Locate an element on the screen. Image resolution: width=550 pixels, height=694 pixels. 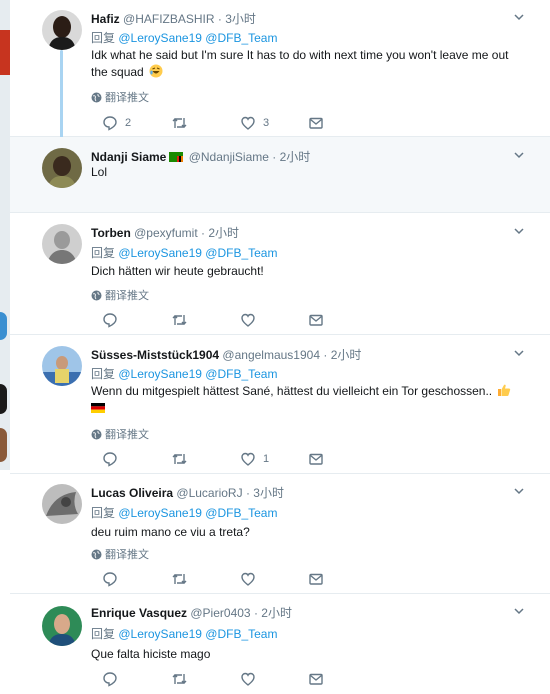
edge-brown-circle is located at coordinates (3, 445).